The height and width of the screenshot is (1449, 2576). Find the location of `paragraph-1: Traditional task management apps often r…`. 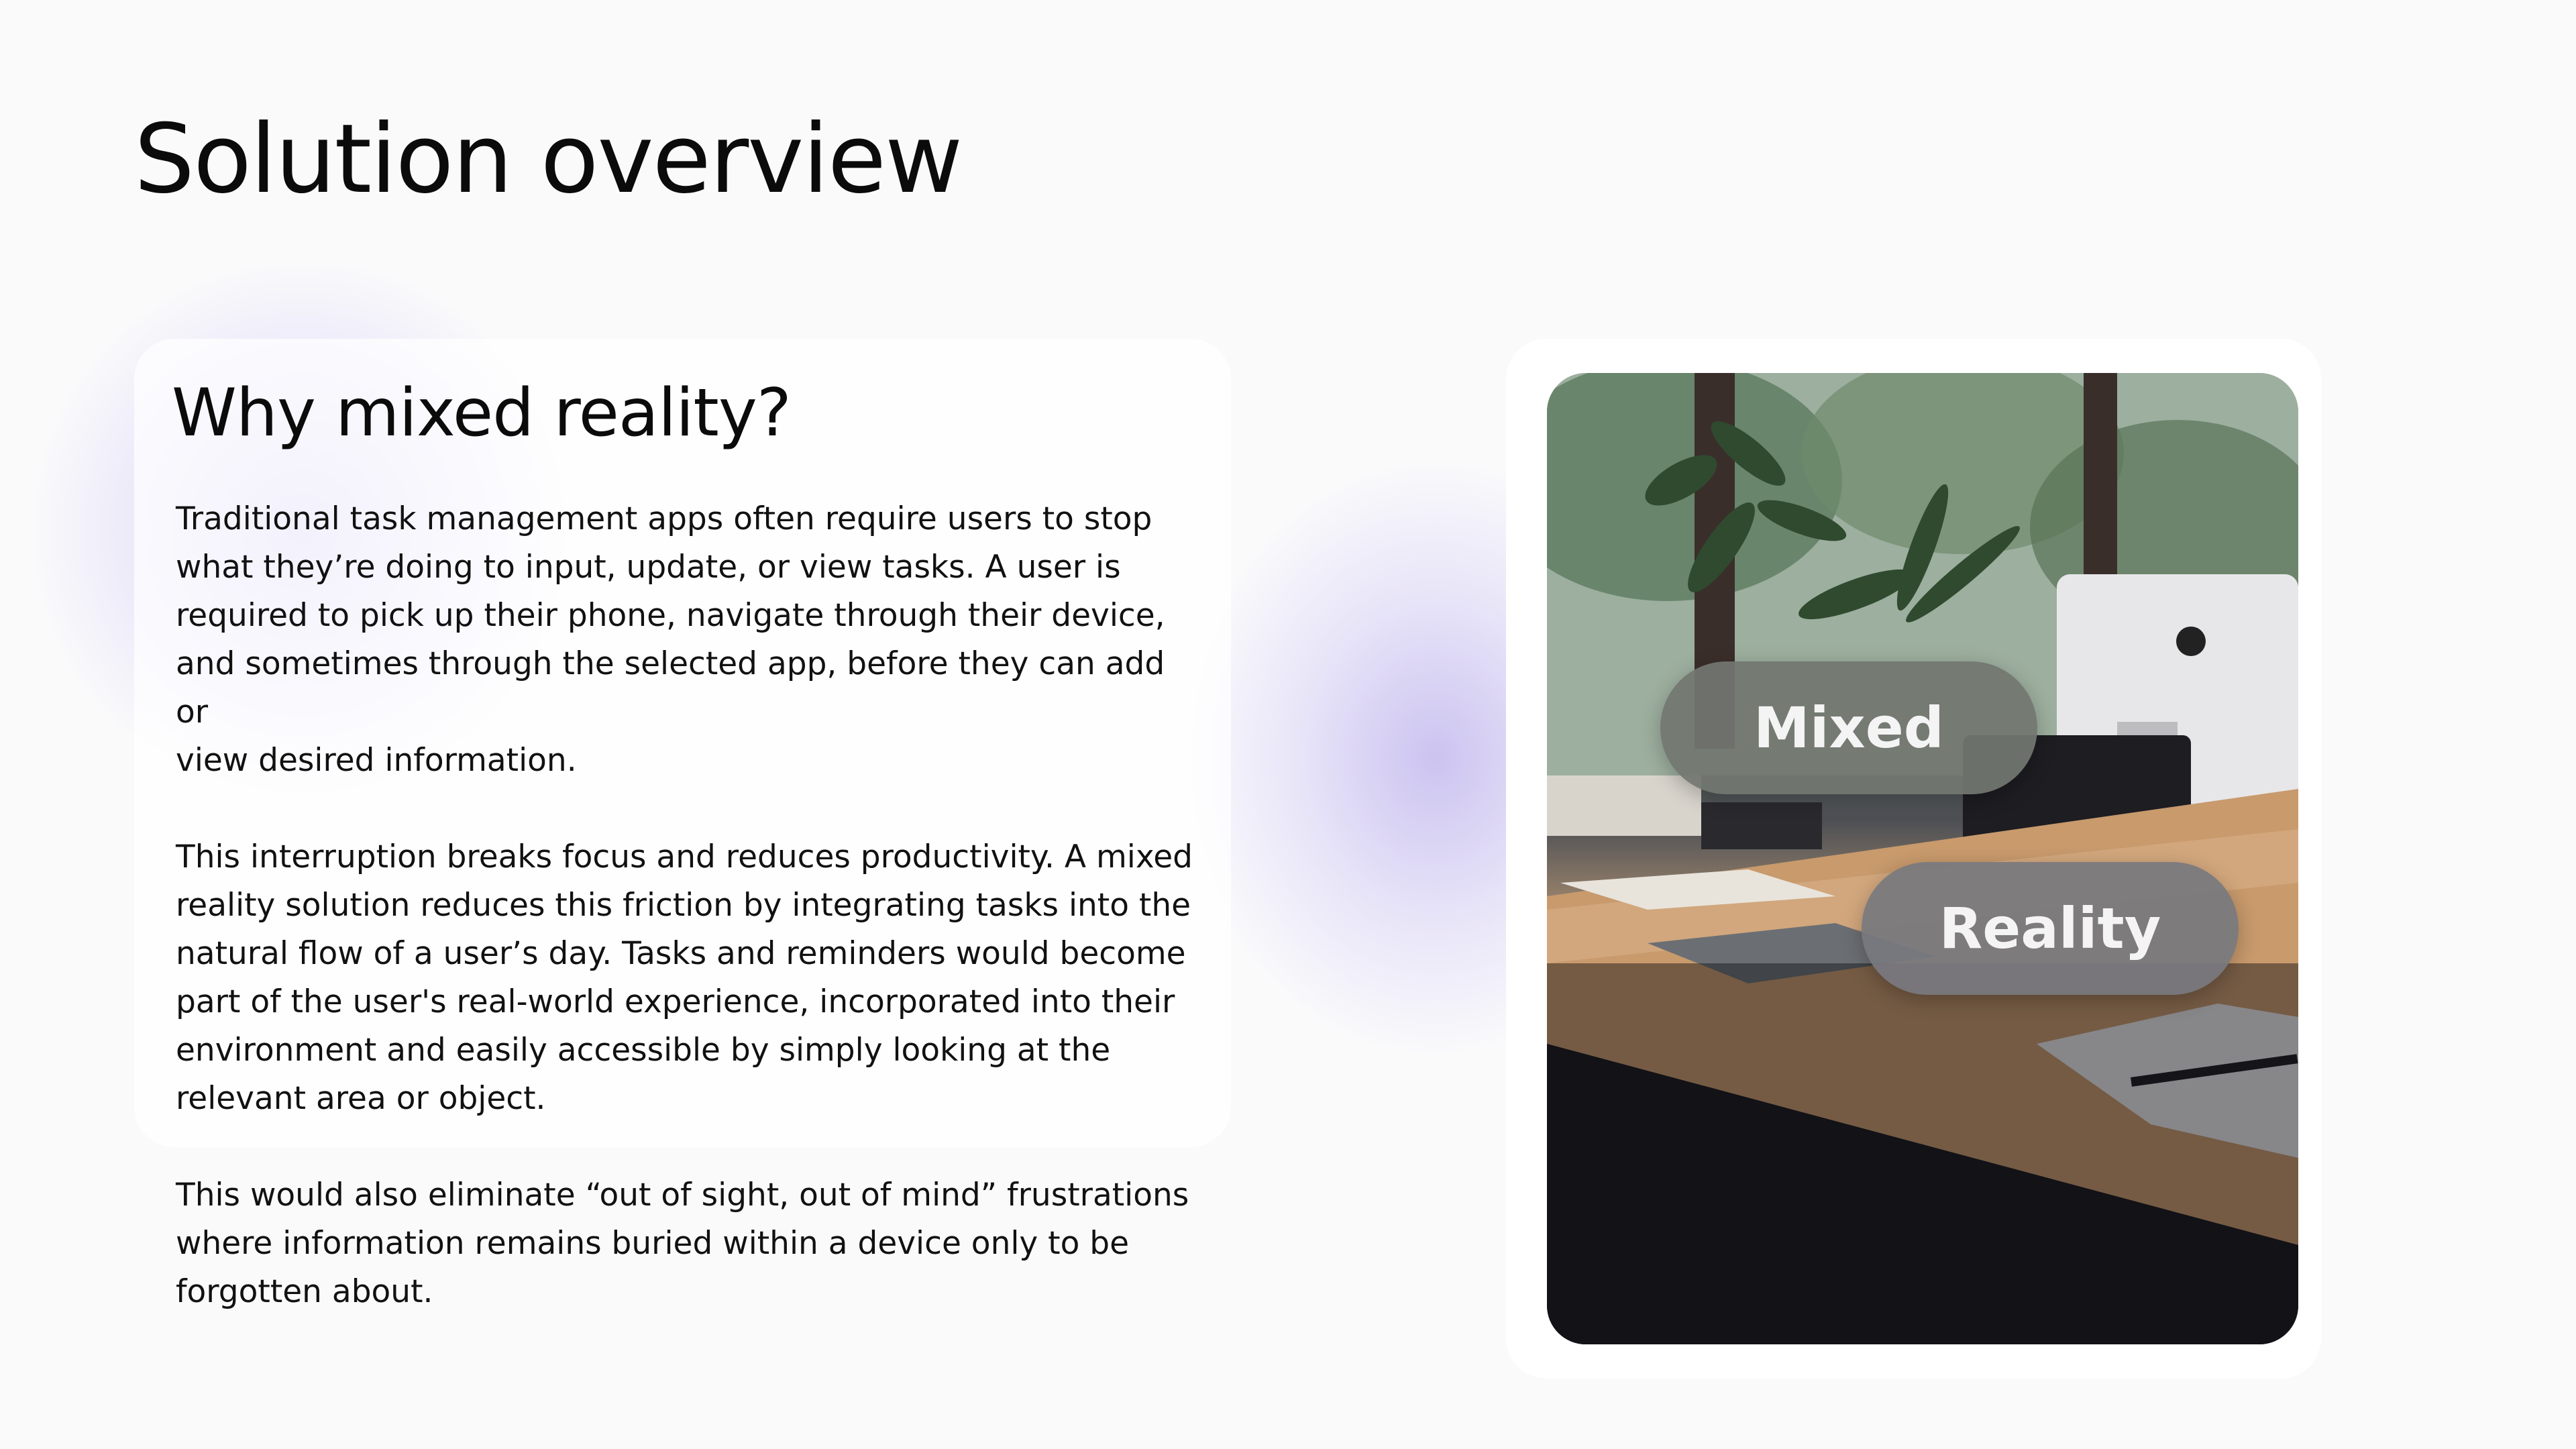

paragraph-1: Traditional task management apps often r… is located at coordinates (670, 639).